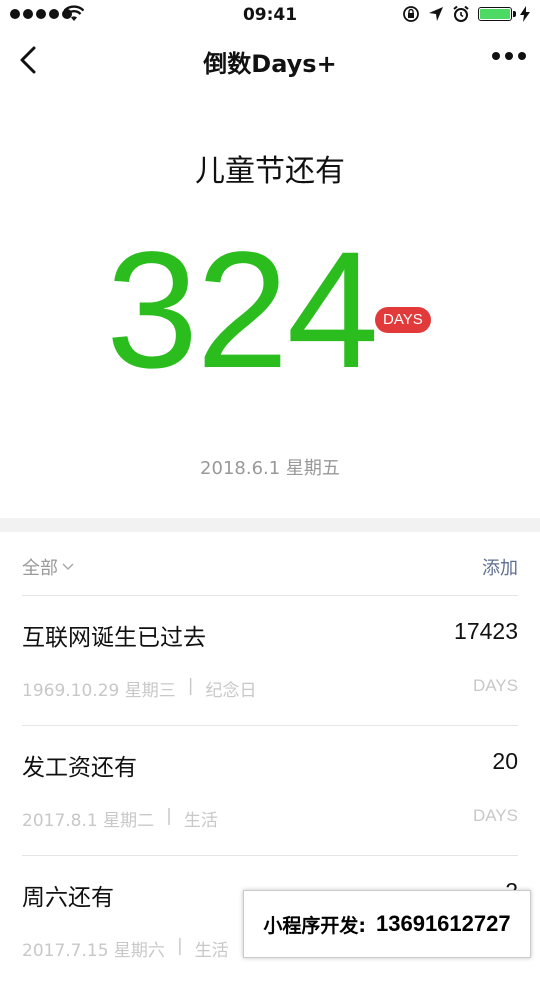 Image resolution: width=540 pixels, height=986 pixels. I want to click on item-date: 2017.8.1 星期二, so click(88, 821).